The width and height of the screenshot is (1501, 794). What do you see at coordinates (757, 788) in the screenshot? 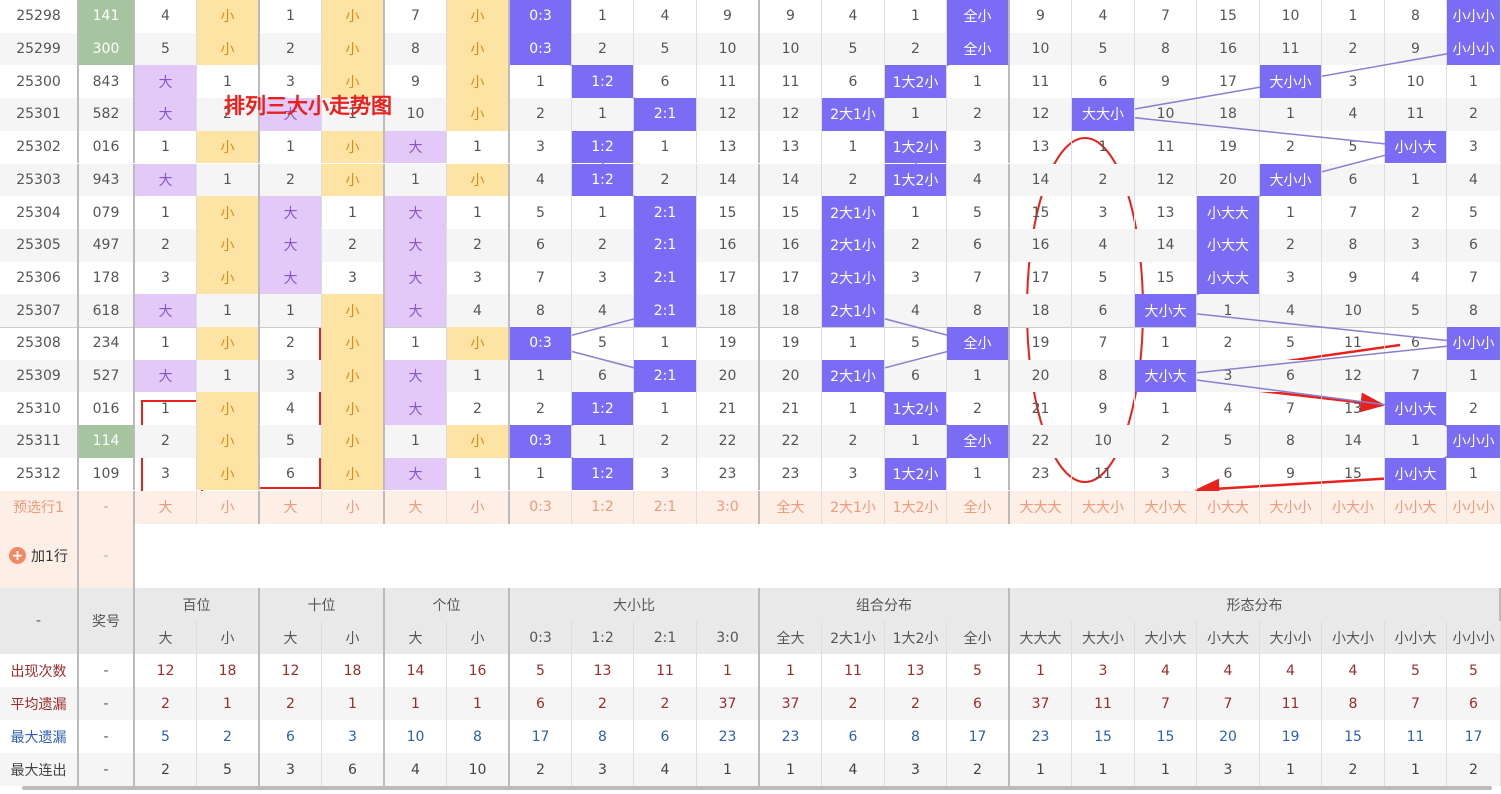
I see `horizontal-scrollbar` at bounding box center [757, 788].